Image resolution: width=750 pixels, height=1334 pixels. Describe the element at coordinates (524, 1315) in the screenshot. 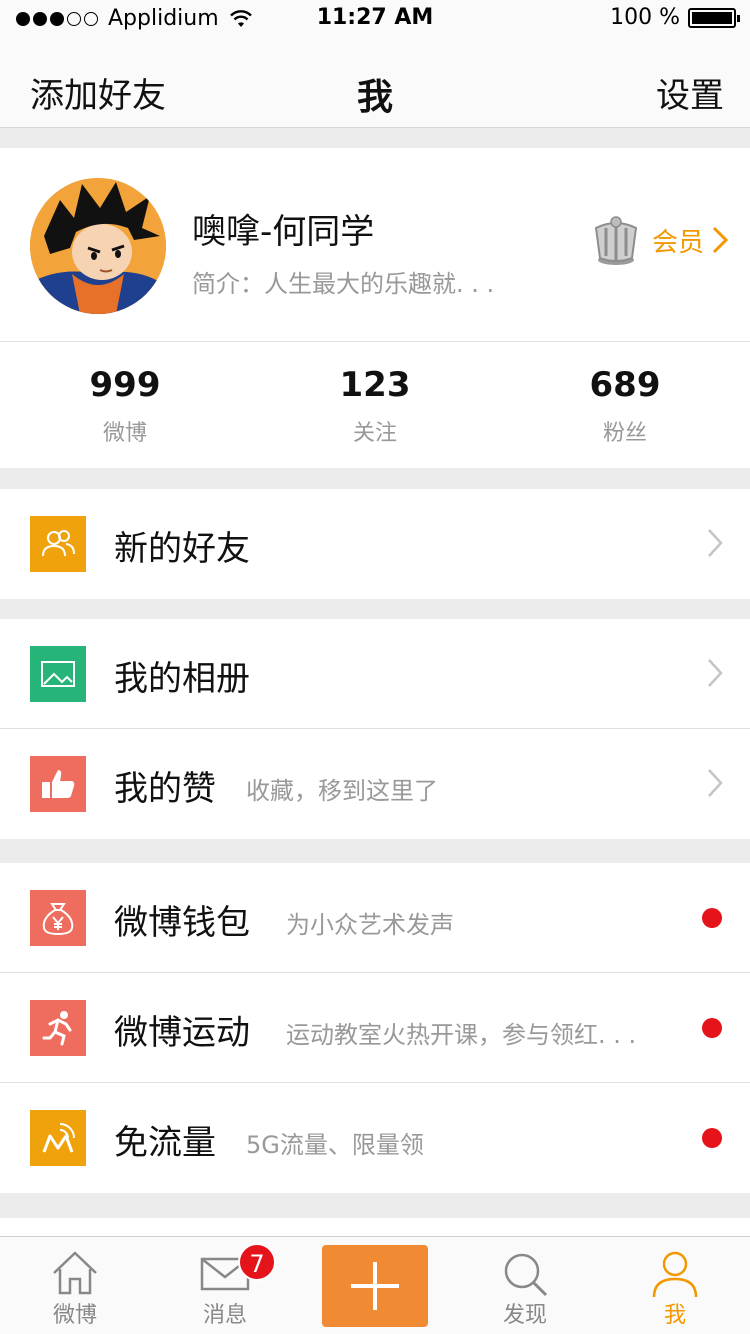

I see `tab-label: 发现` at that location.